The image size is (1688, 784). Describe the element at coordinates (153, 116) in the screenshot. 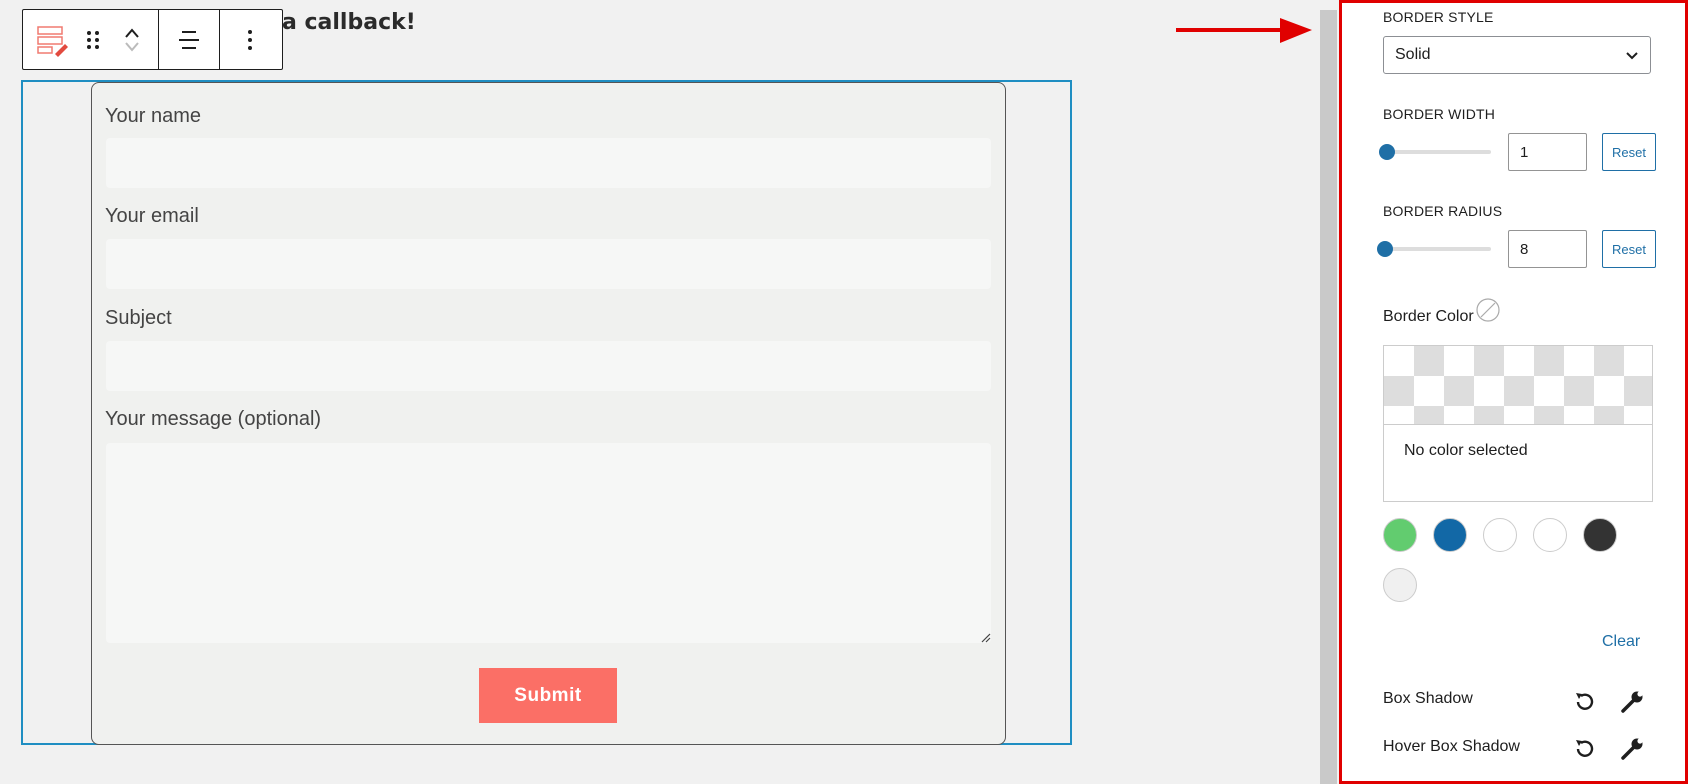

I see `name-label: Your name` at that location.